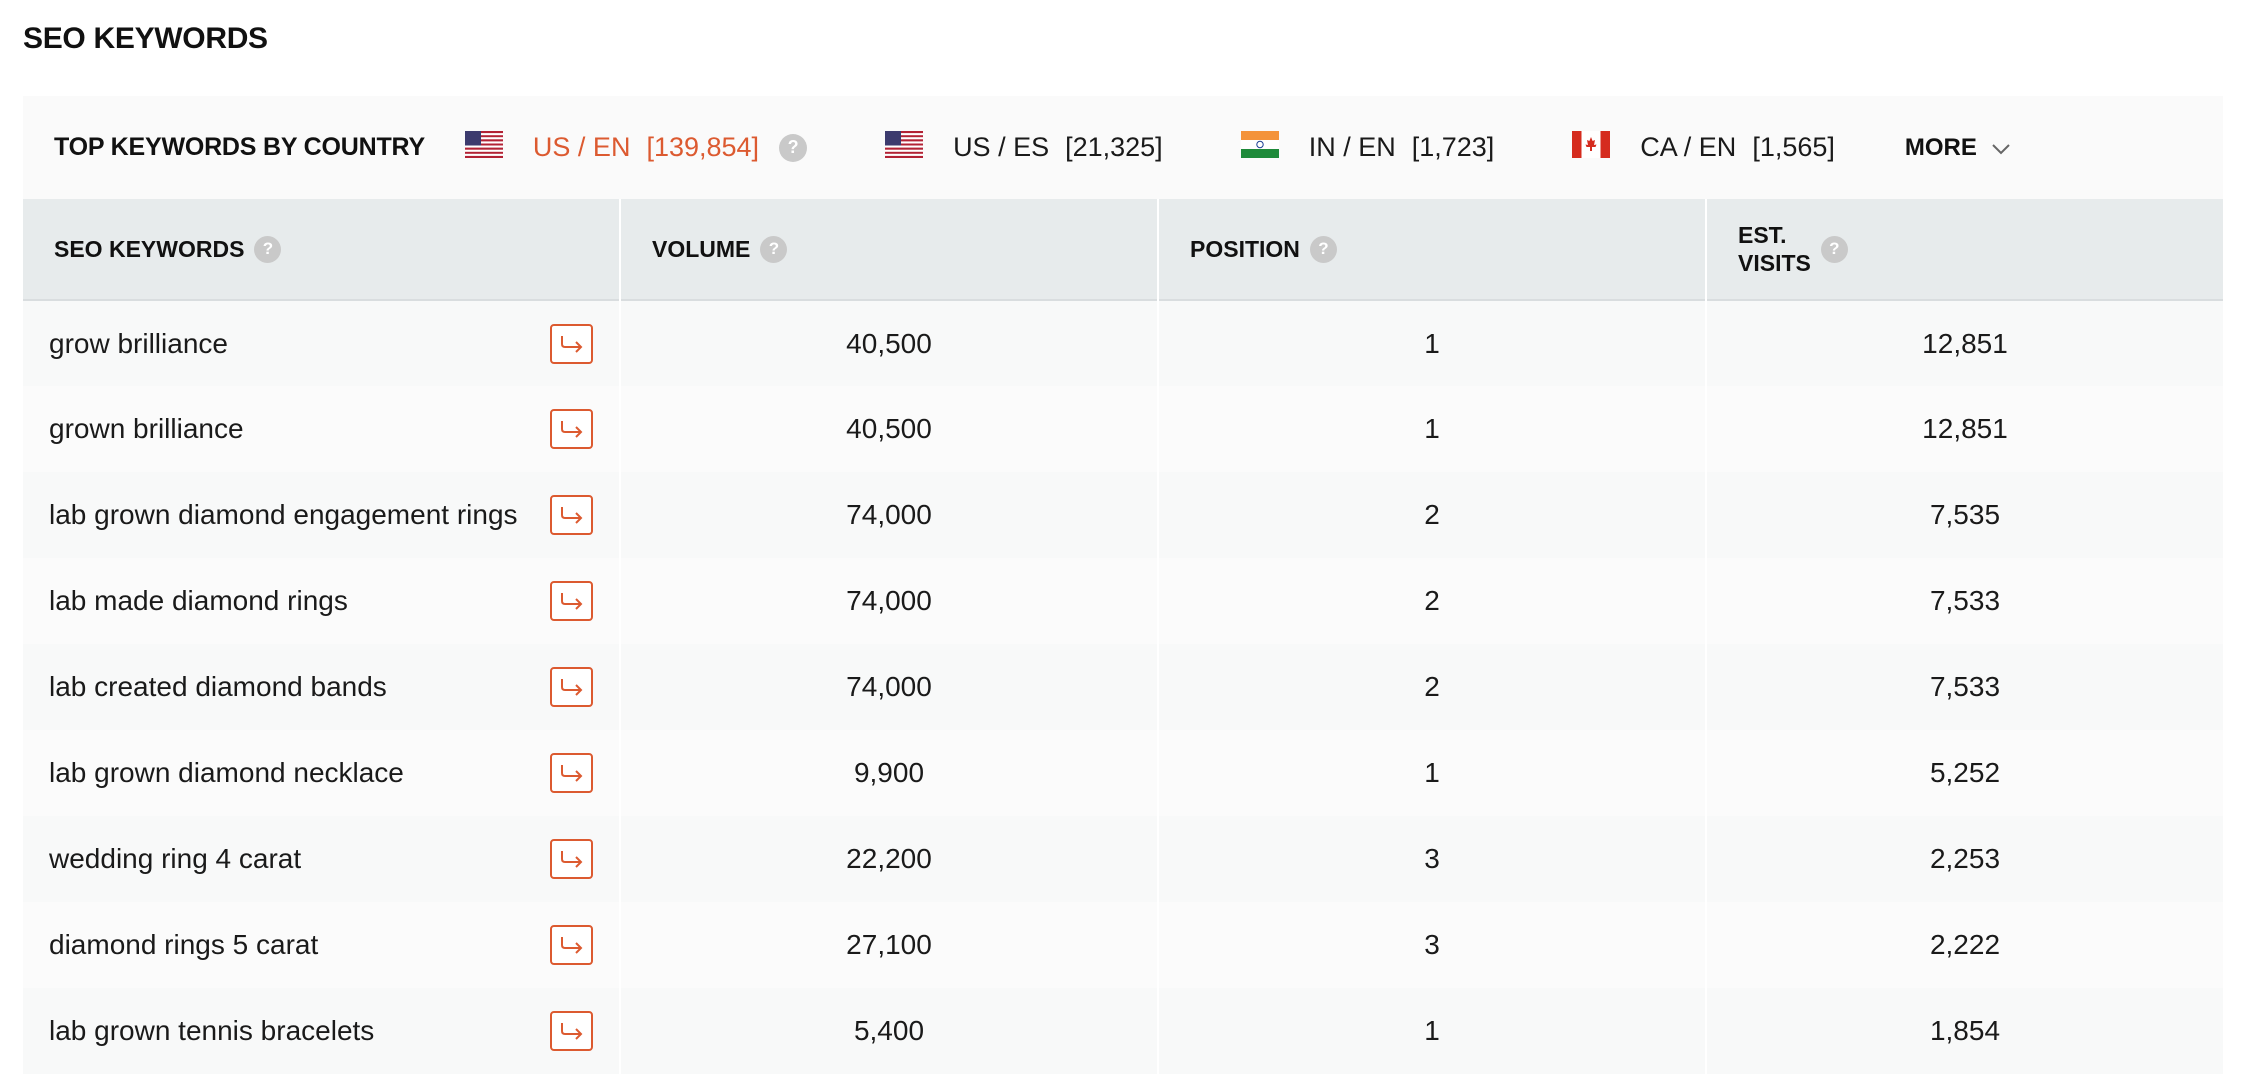  I want to click on more-countries-button: MORE, so click(1958, 148).